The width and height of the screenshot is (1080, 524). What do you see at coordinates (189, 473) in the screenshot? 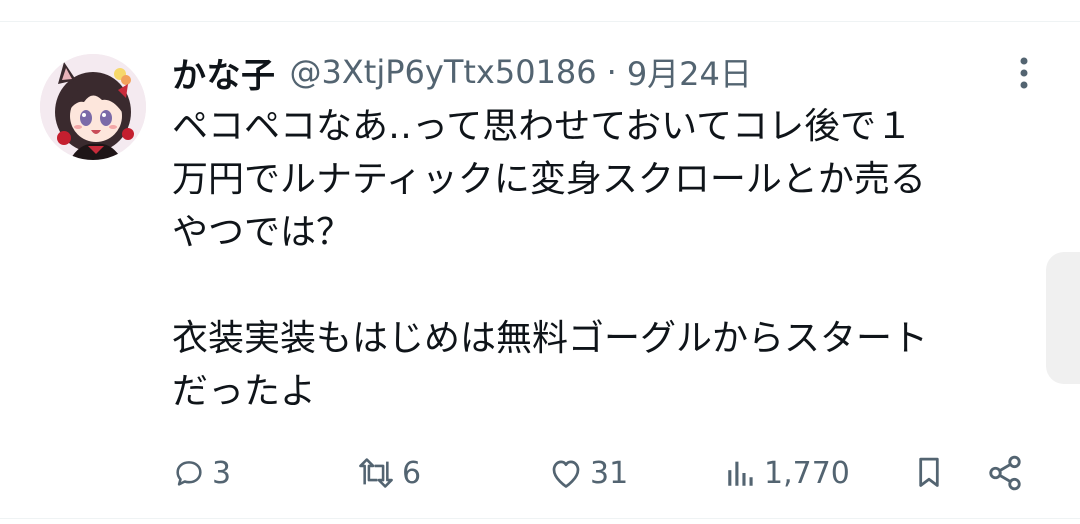
I see `reply-icon` at bounding box center [189, 473].